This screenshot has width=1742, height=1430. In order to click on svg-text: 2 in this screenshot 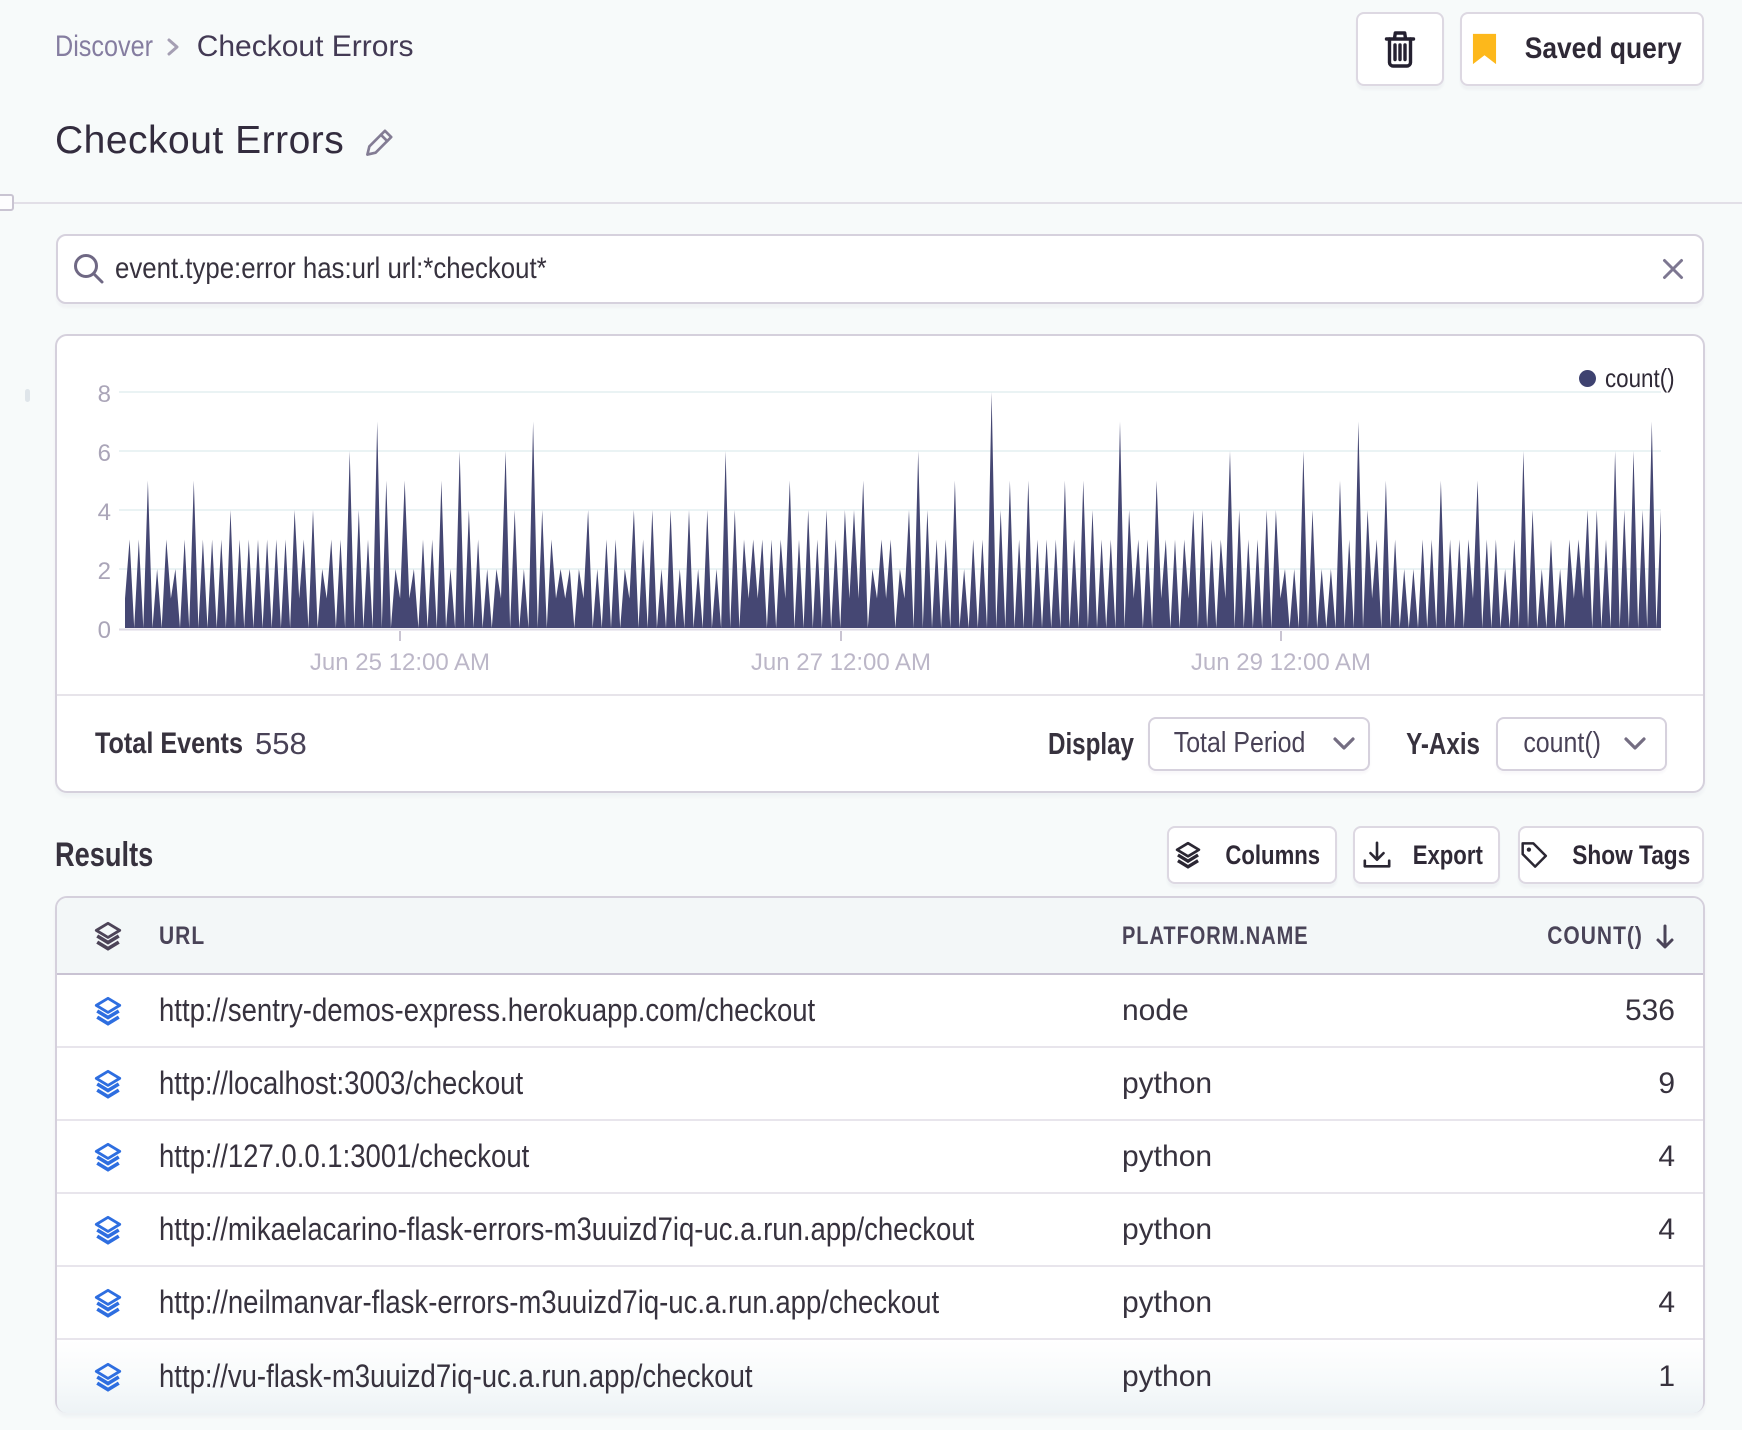, I will do `click(104, 571)`.